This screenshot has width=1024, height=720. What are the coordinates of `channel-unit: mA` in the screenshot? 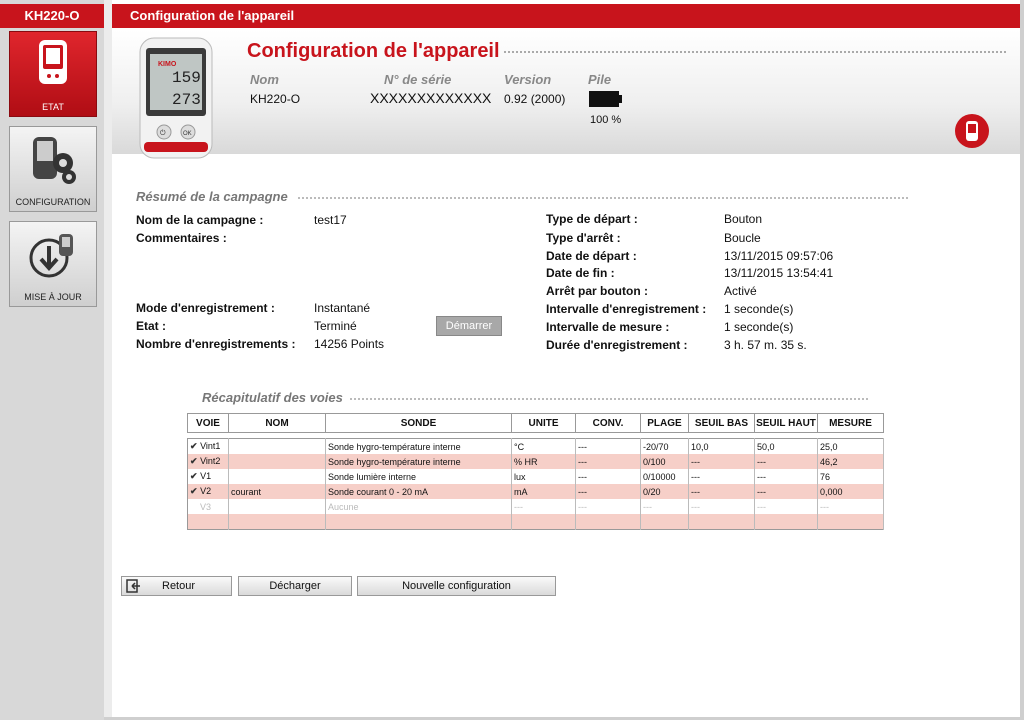 It's located at (543, 491).